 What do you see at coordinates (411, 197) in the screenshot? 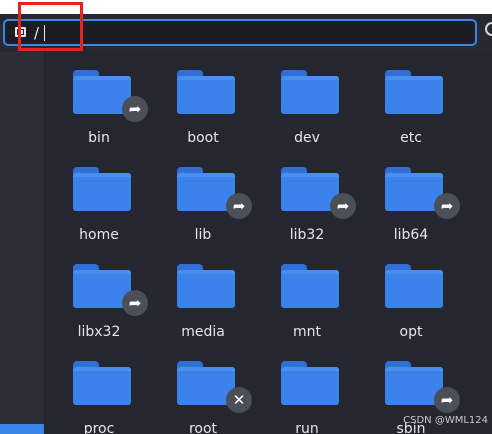
I see `folder-item: ➦ lib64` at bounding box center [411, 197].